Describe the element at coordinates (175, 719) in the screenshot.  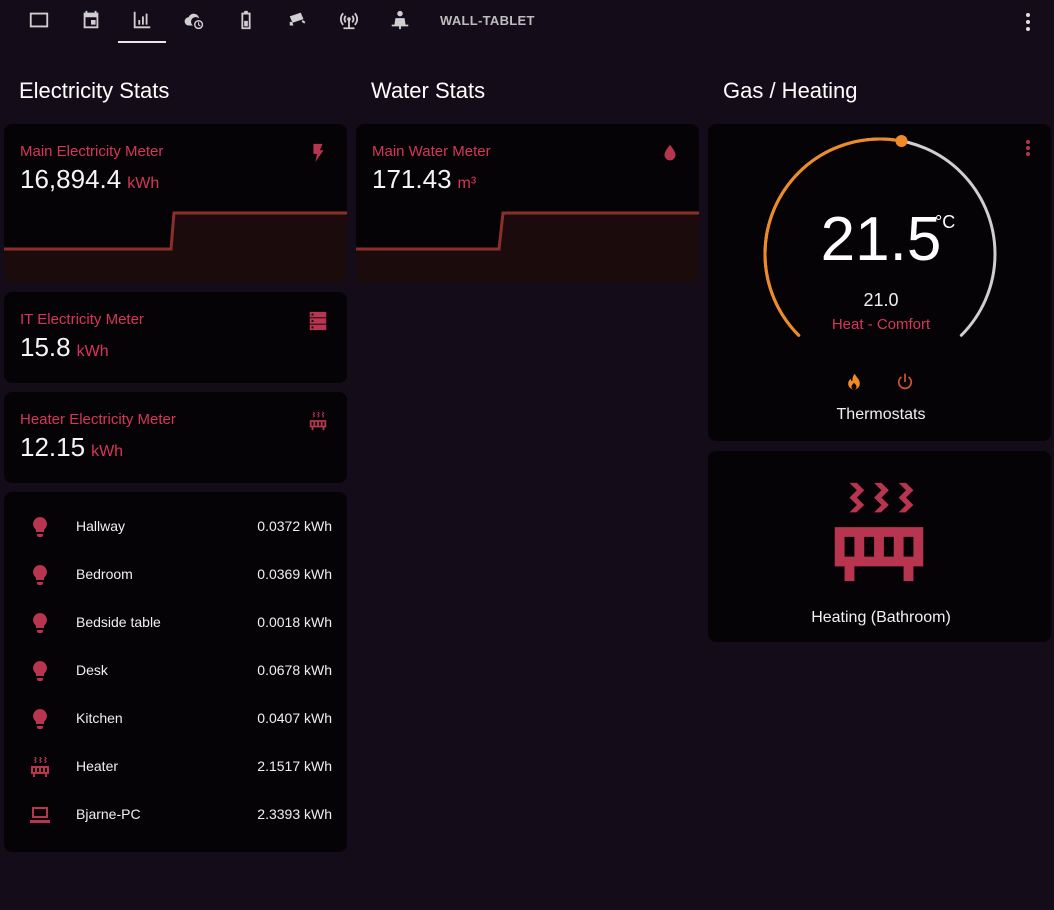
I see `entity-row-kitchen: Kitchen 0.0407 kWh` at that location.